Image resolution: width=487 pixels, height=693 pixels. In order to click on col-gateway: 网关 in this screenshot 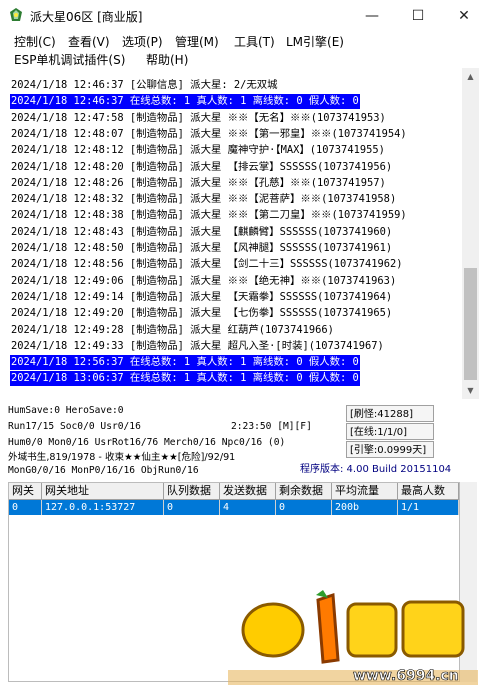, I will do `click(25, 491)`.